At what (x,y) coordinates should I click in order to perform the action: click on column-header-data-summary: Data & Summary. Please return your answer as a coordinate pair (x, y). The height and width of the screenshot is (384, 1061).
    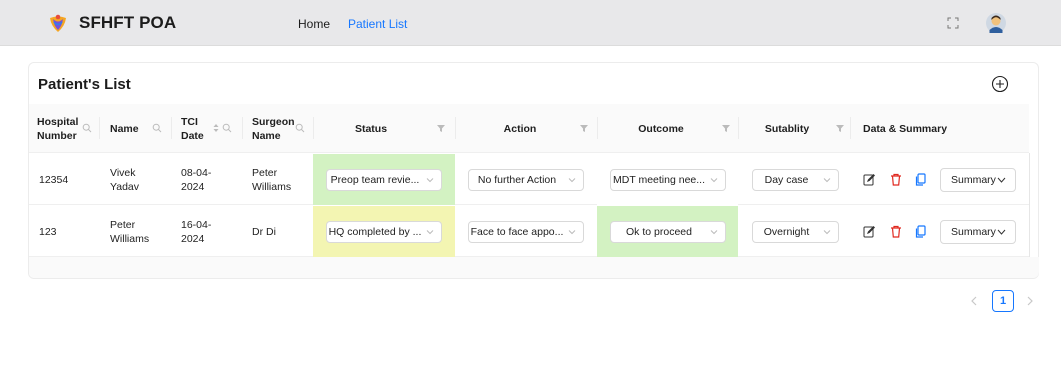
    Looking at the image, I should click on (905, 128).